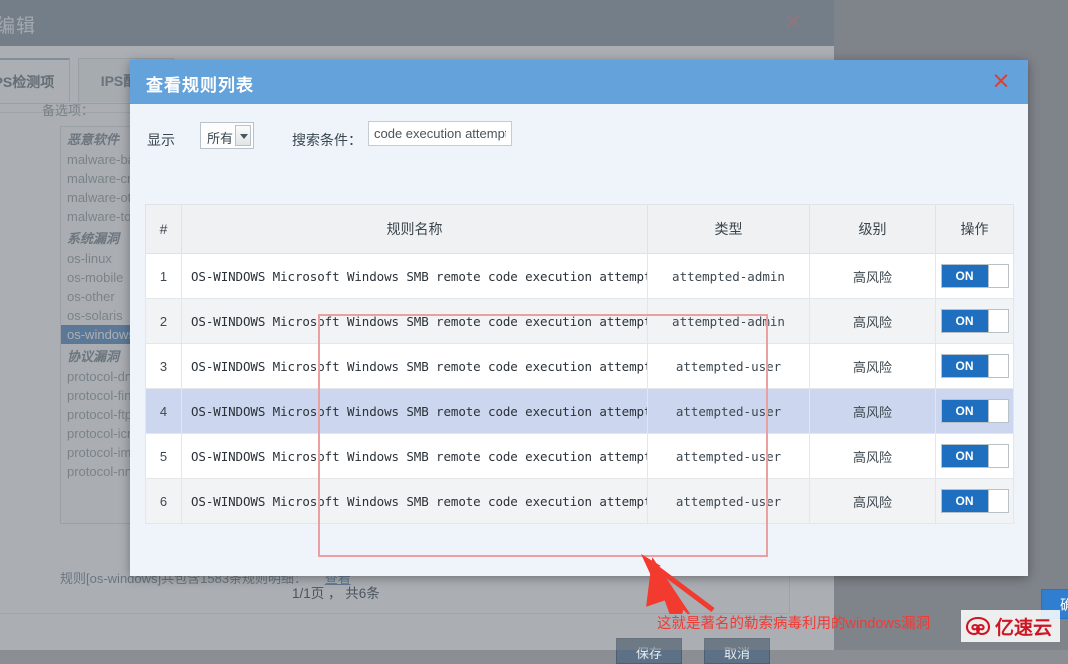 This screenshot has width=1068, height=664. Describe the element at coordinates (163, 366) in the screenshot. I see `cell-index: 3` at that location.